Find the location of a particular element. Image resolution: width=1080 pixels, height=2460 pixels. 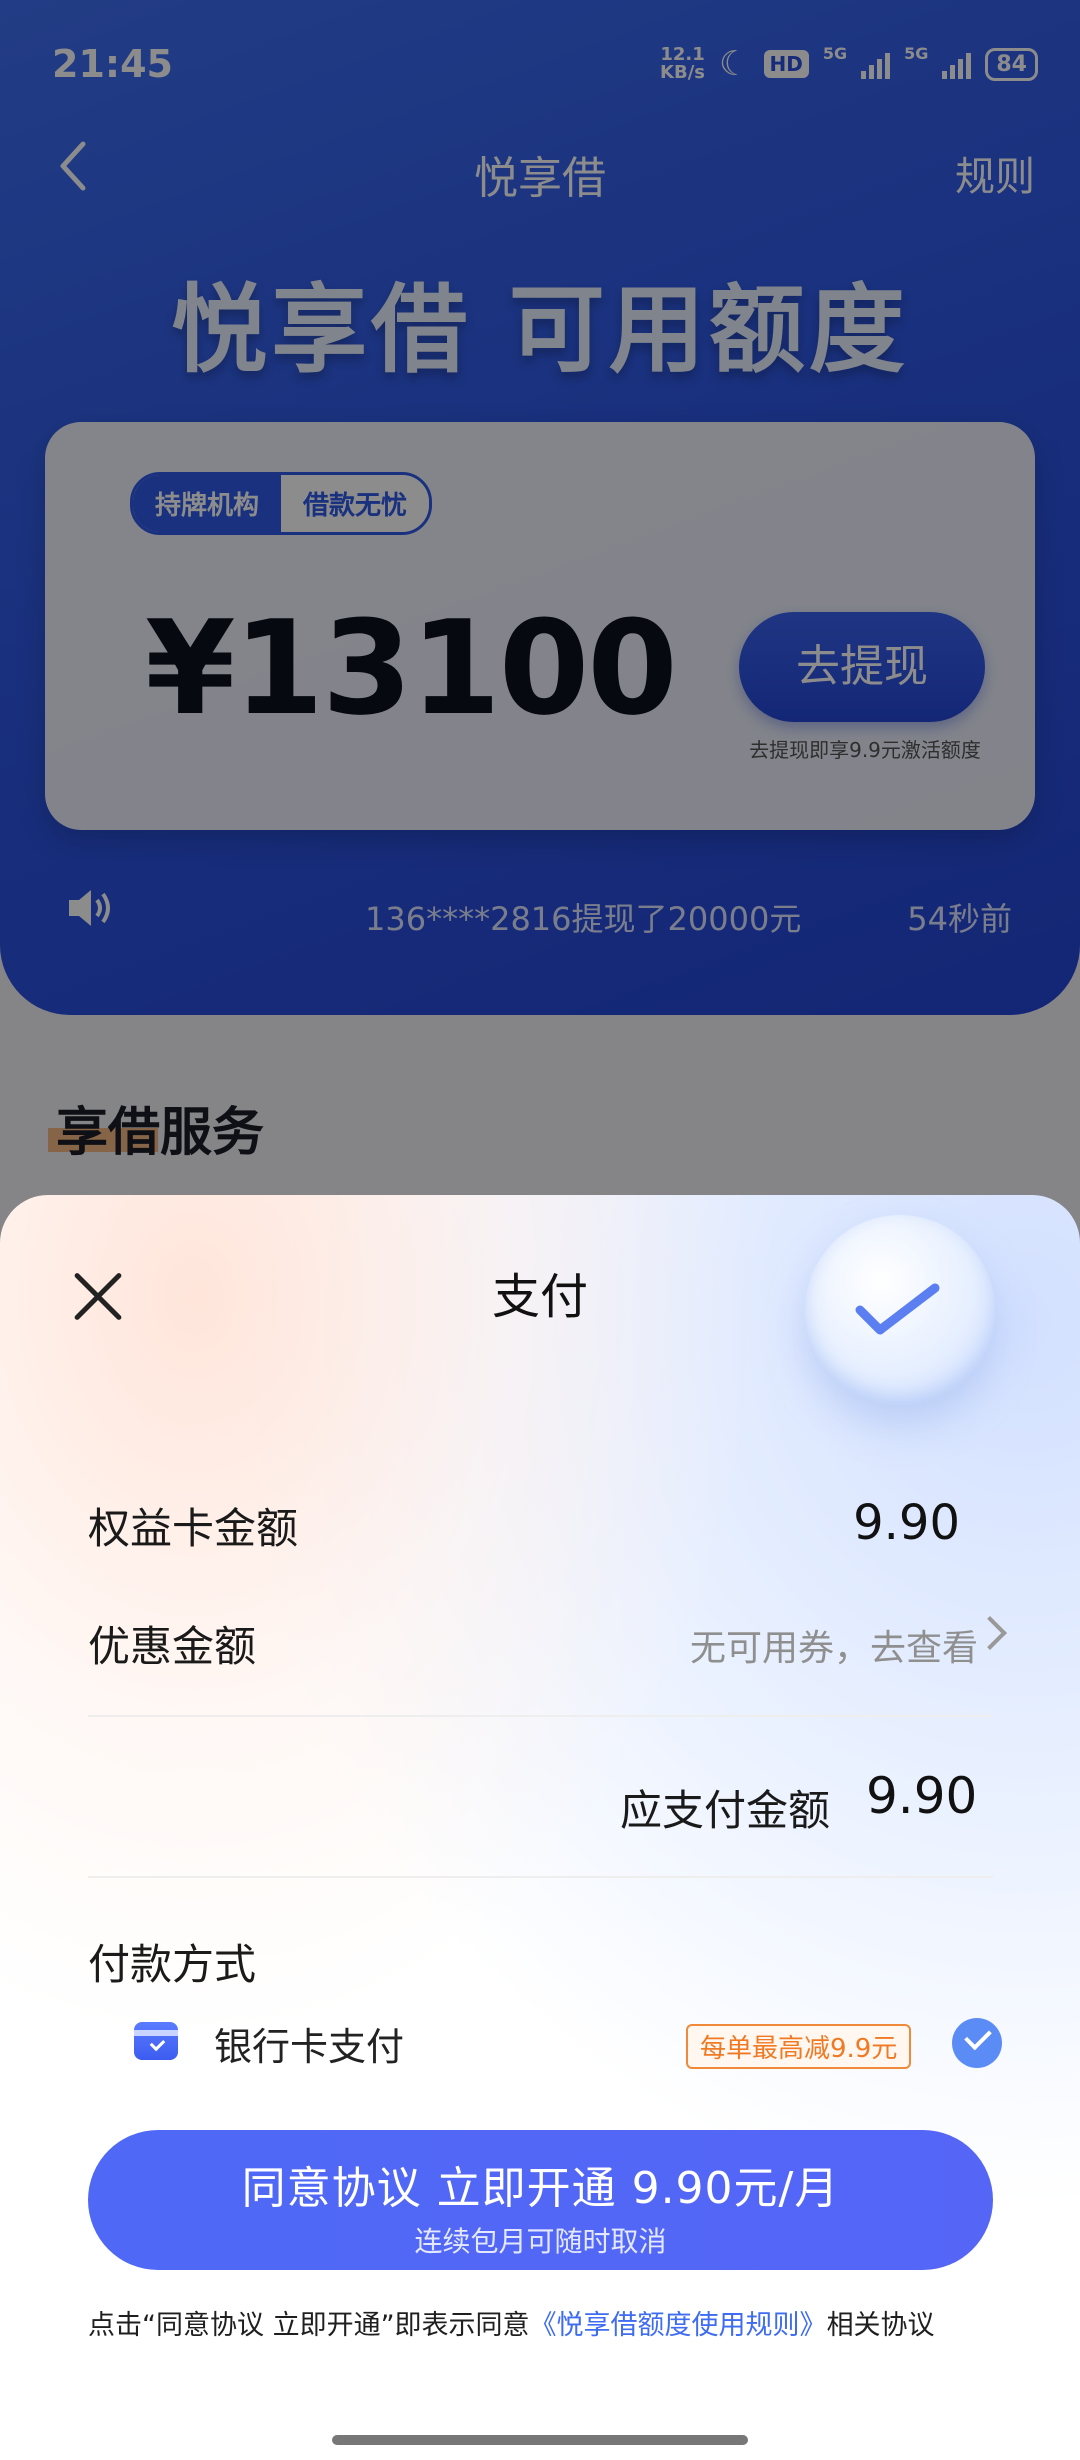

selected-check-icon is located at coordinates (977, 2043).